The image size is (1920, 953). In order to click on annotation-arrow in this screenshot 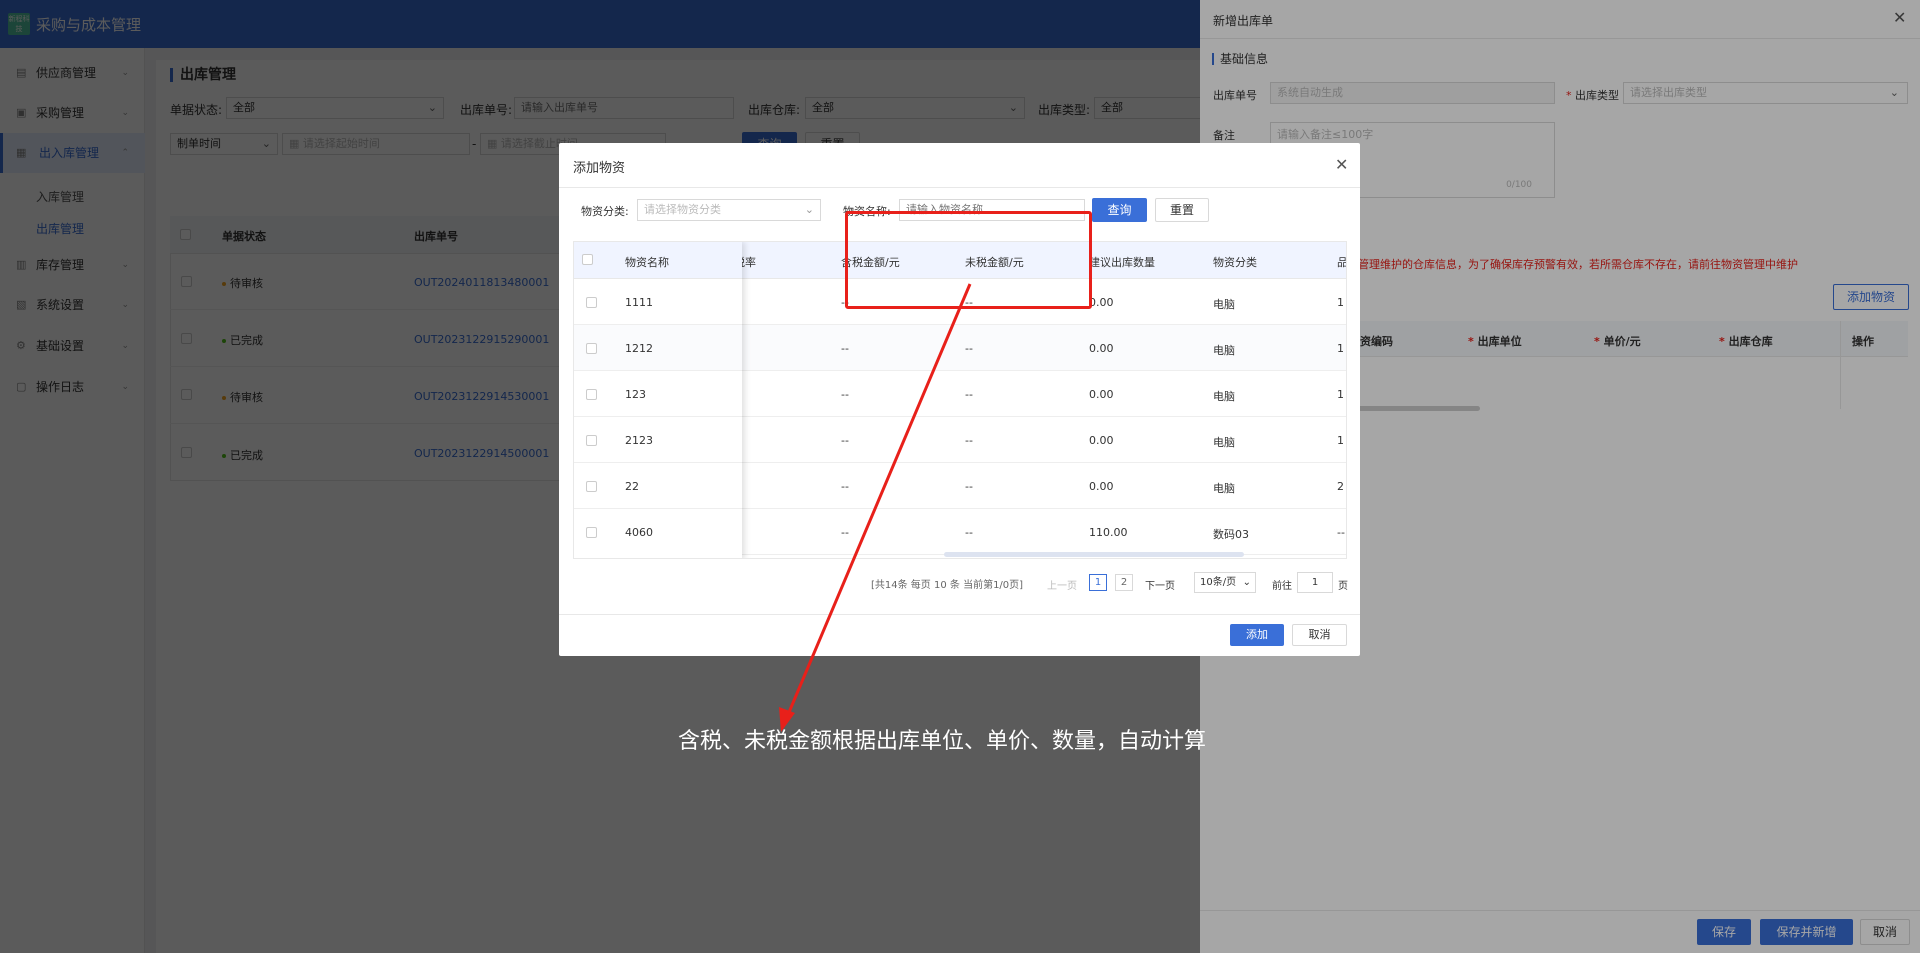, I will do `click(875, 507)`.